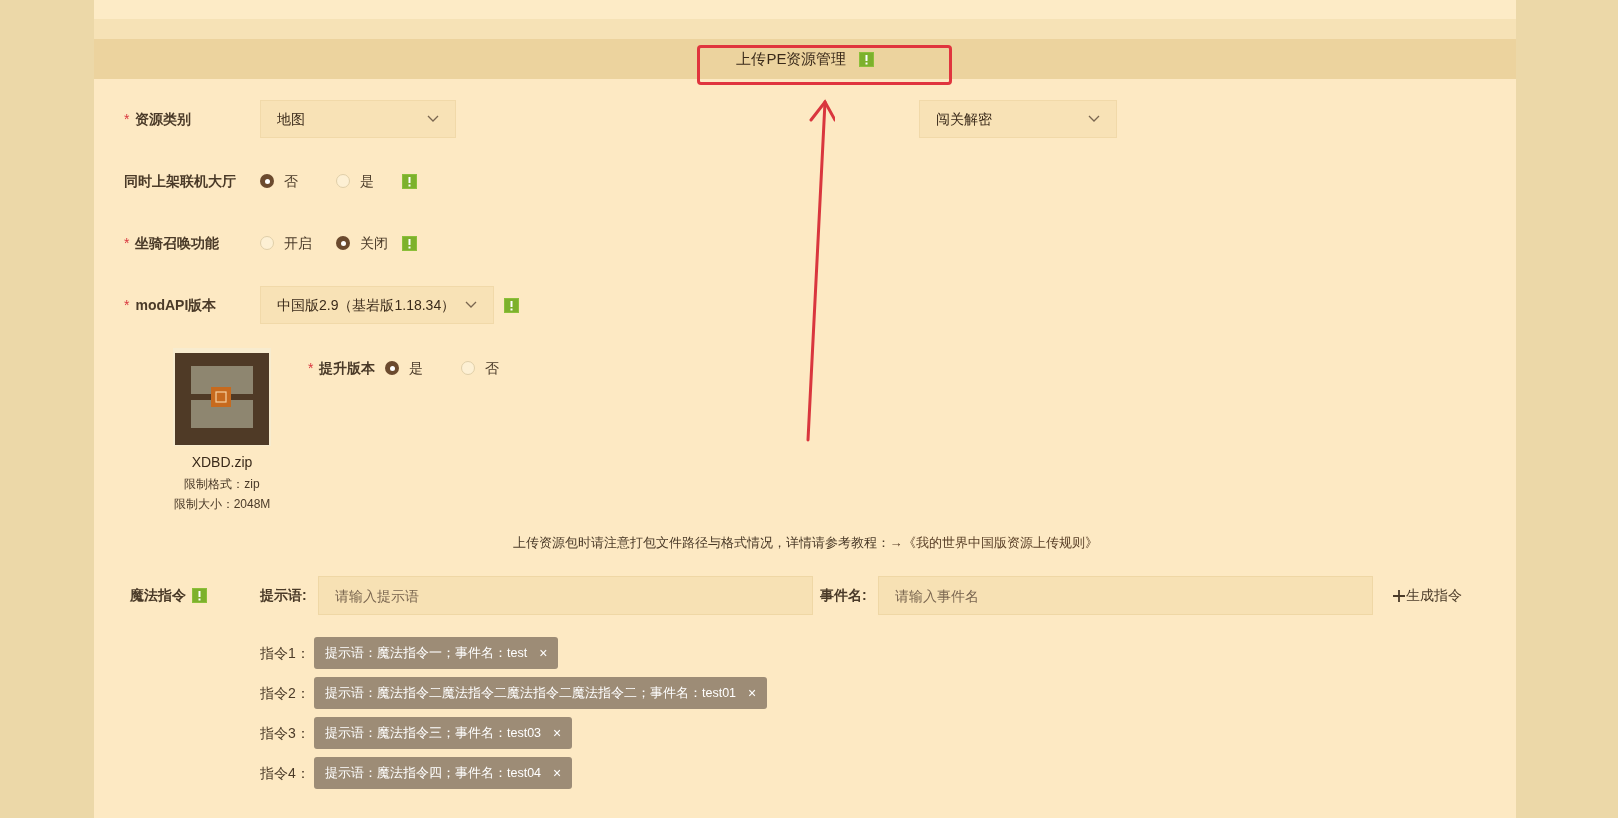 The image size is (1618, 818). What do you see at coordinates (1018, 119) in the screenshot?
I see `select-field: 闯关解密` at bounding box center [1018, 119].